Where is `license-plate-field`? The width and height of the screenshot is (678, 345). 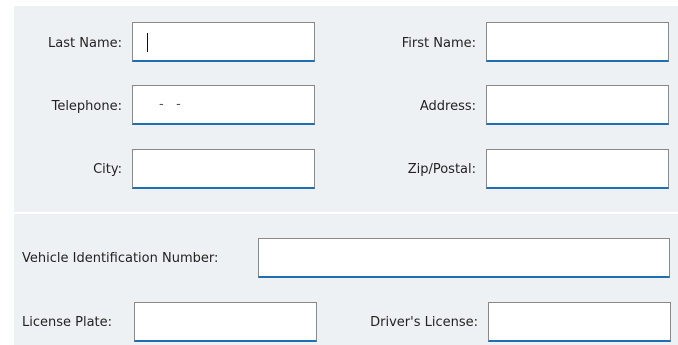
license-plate-field is located at coordinates (225, 322).